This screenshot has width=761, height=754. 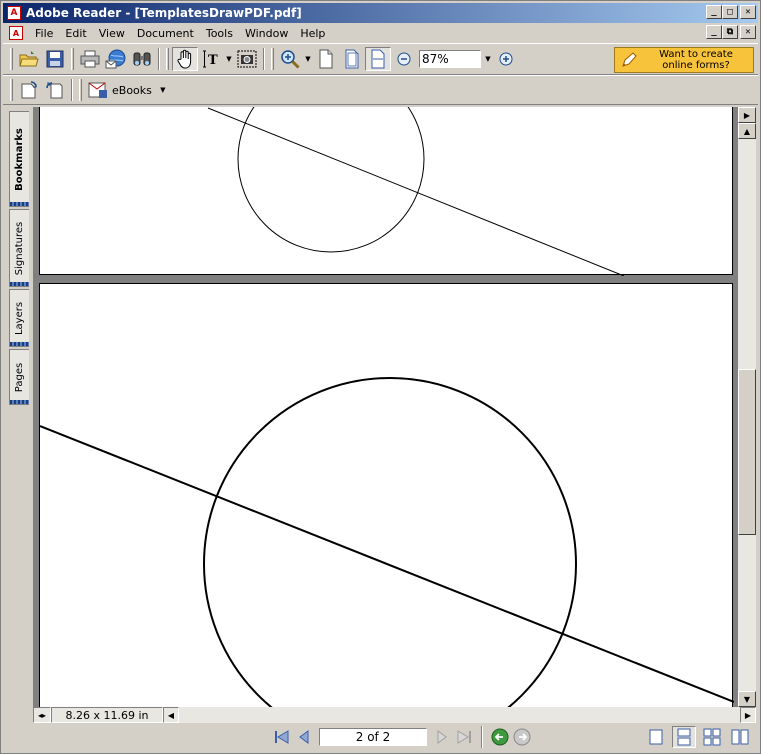 What do you see at coordinates (29, 90) in the screenshot?
I see `rotate-clockwise-button` at bounding box center [29, 90].